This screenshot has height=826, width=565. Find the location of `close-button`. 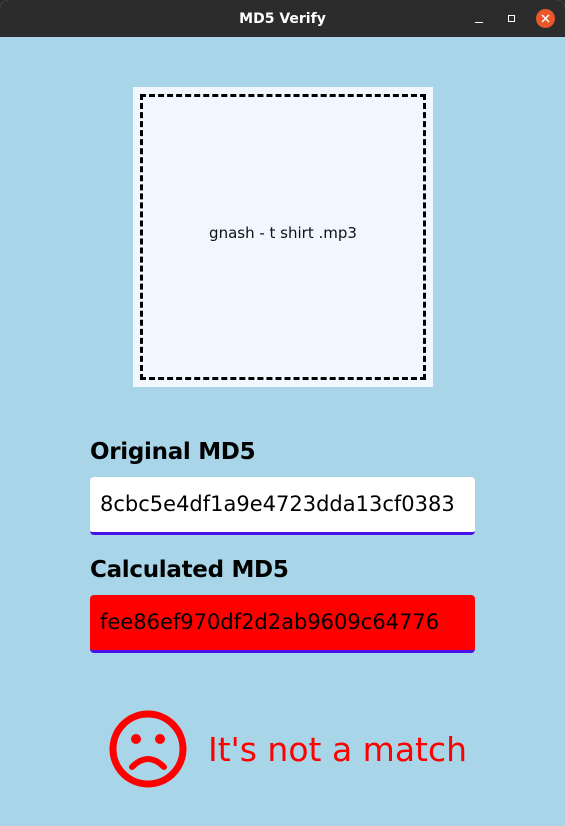

close-button is located at coordinates (545, 18).